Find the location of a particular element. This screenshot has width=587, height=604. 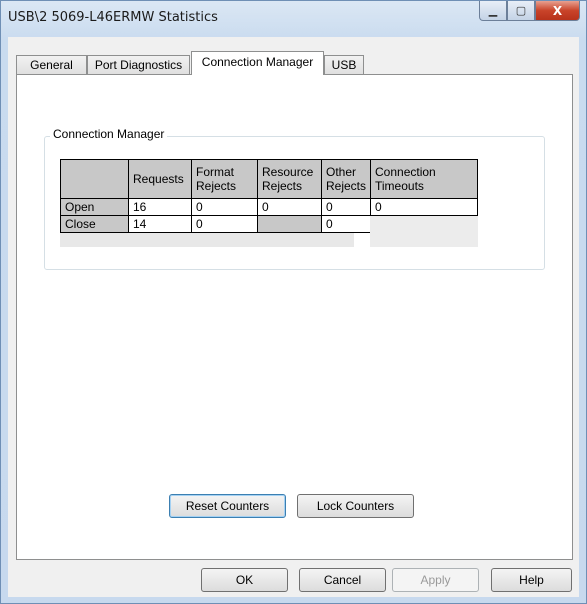

minimize-icon: ▁ is located at coordinates (493, 10).